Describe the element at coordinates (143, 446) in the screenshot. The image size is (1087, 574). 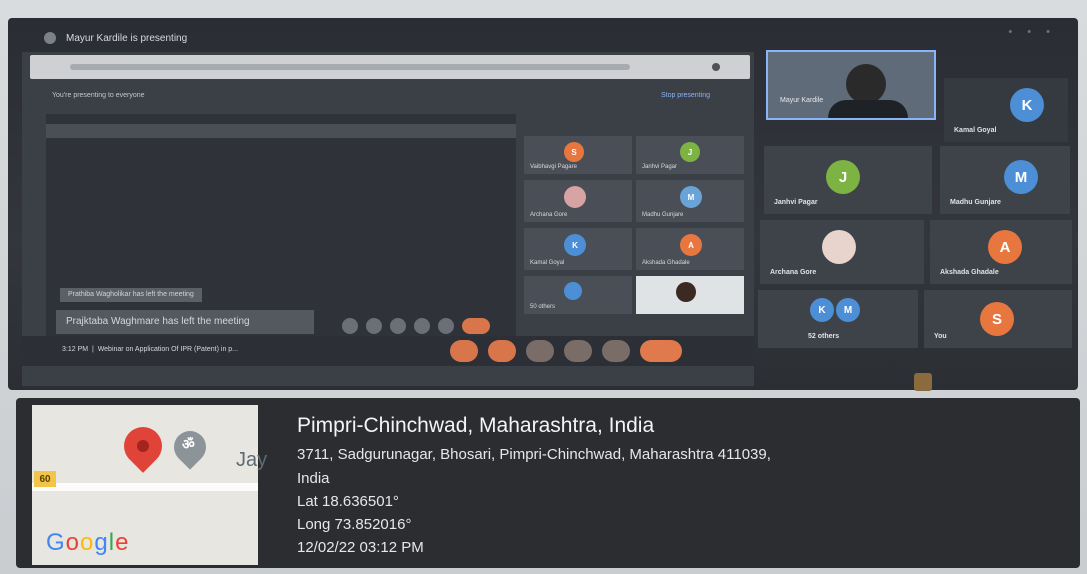
I see `map-pin-icon` at that location.